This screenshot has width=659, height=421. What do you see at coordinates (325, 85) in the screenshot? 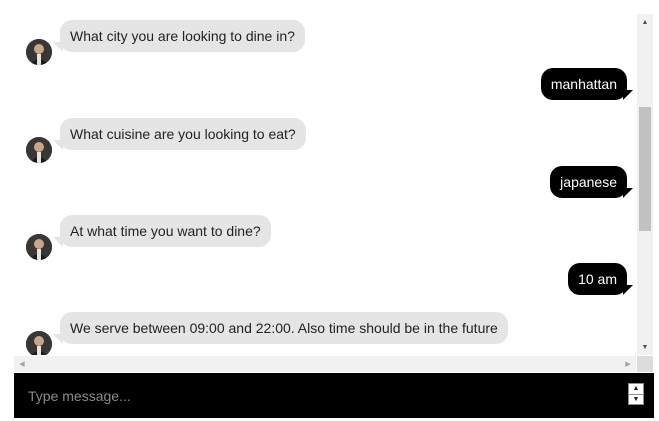
I see `user-message: manhattan` at bounding box center [325, 85].